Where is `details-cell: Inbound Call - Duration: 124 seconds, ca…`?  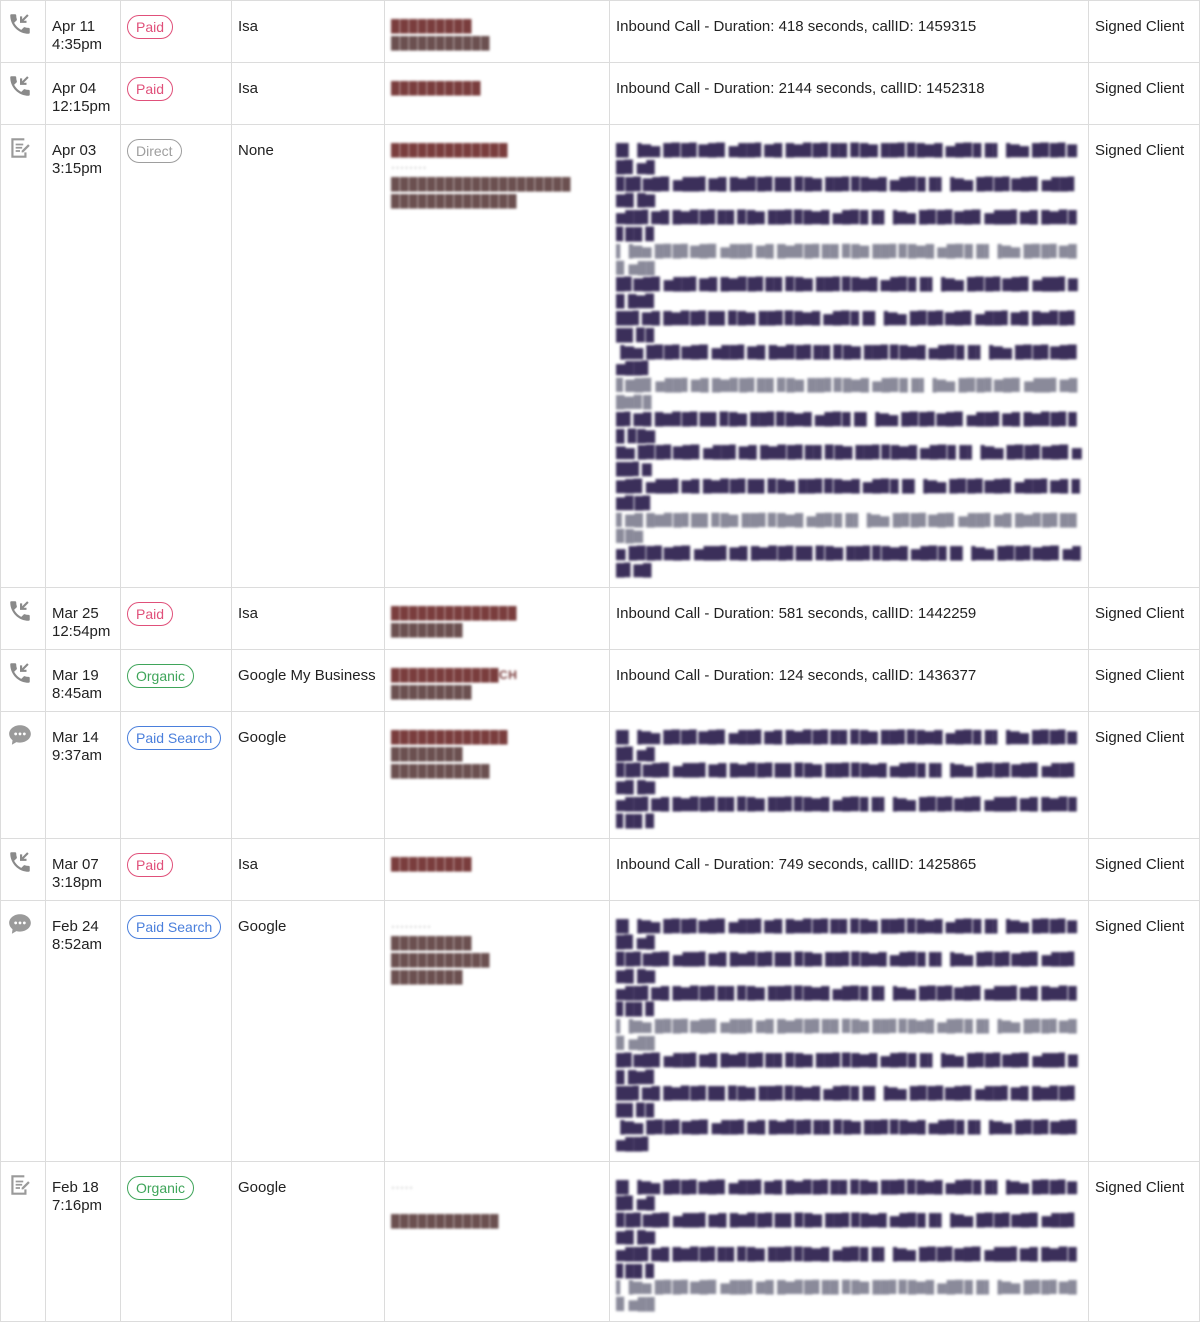 details-cell: Inbound Call - Duration: 124 seconds, ca… is located at coordinates (849, 680).